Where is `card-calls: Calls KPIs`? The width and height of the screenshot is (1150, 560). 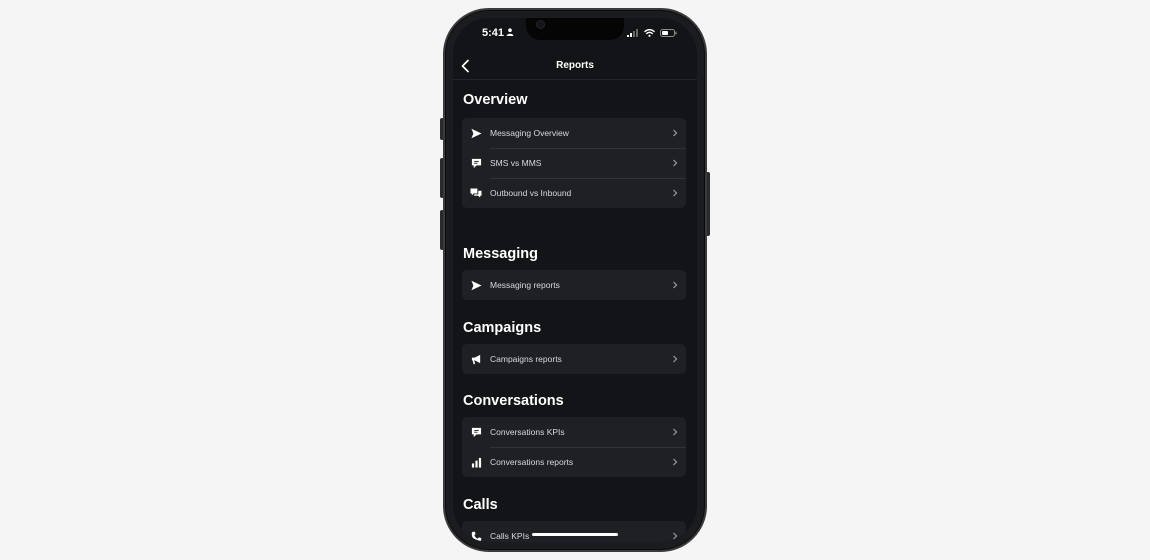 card-calls: Calls KPIs is located at coordinates (574, 531).